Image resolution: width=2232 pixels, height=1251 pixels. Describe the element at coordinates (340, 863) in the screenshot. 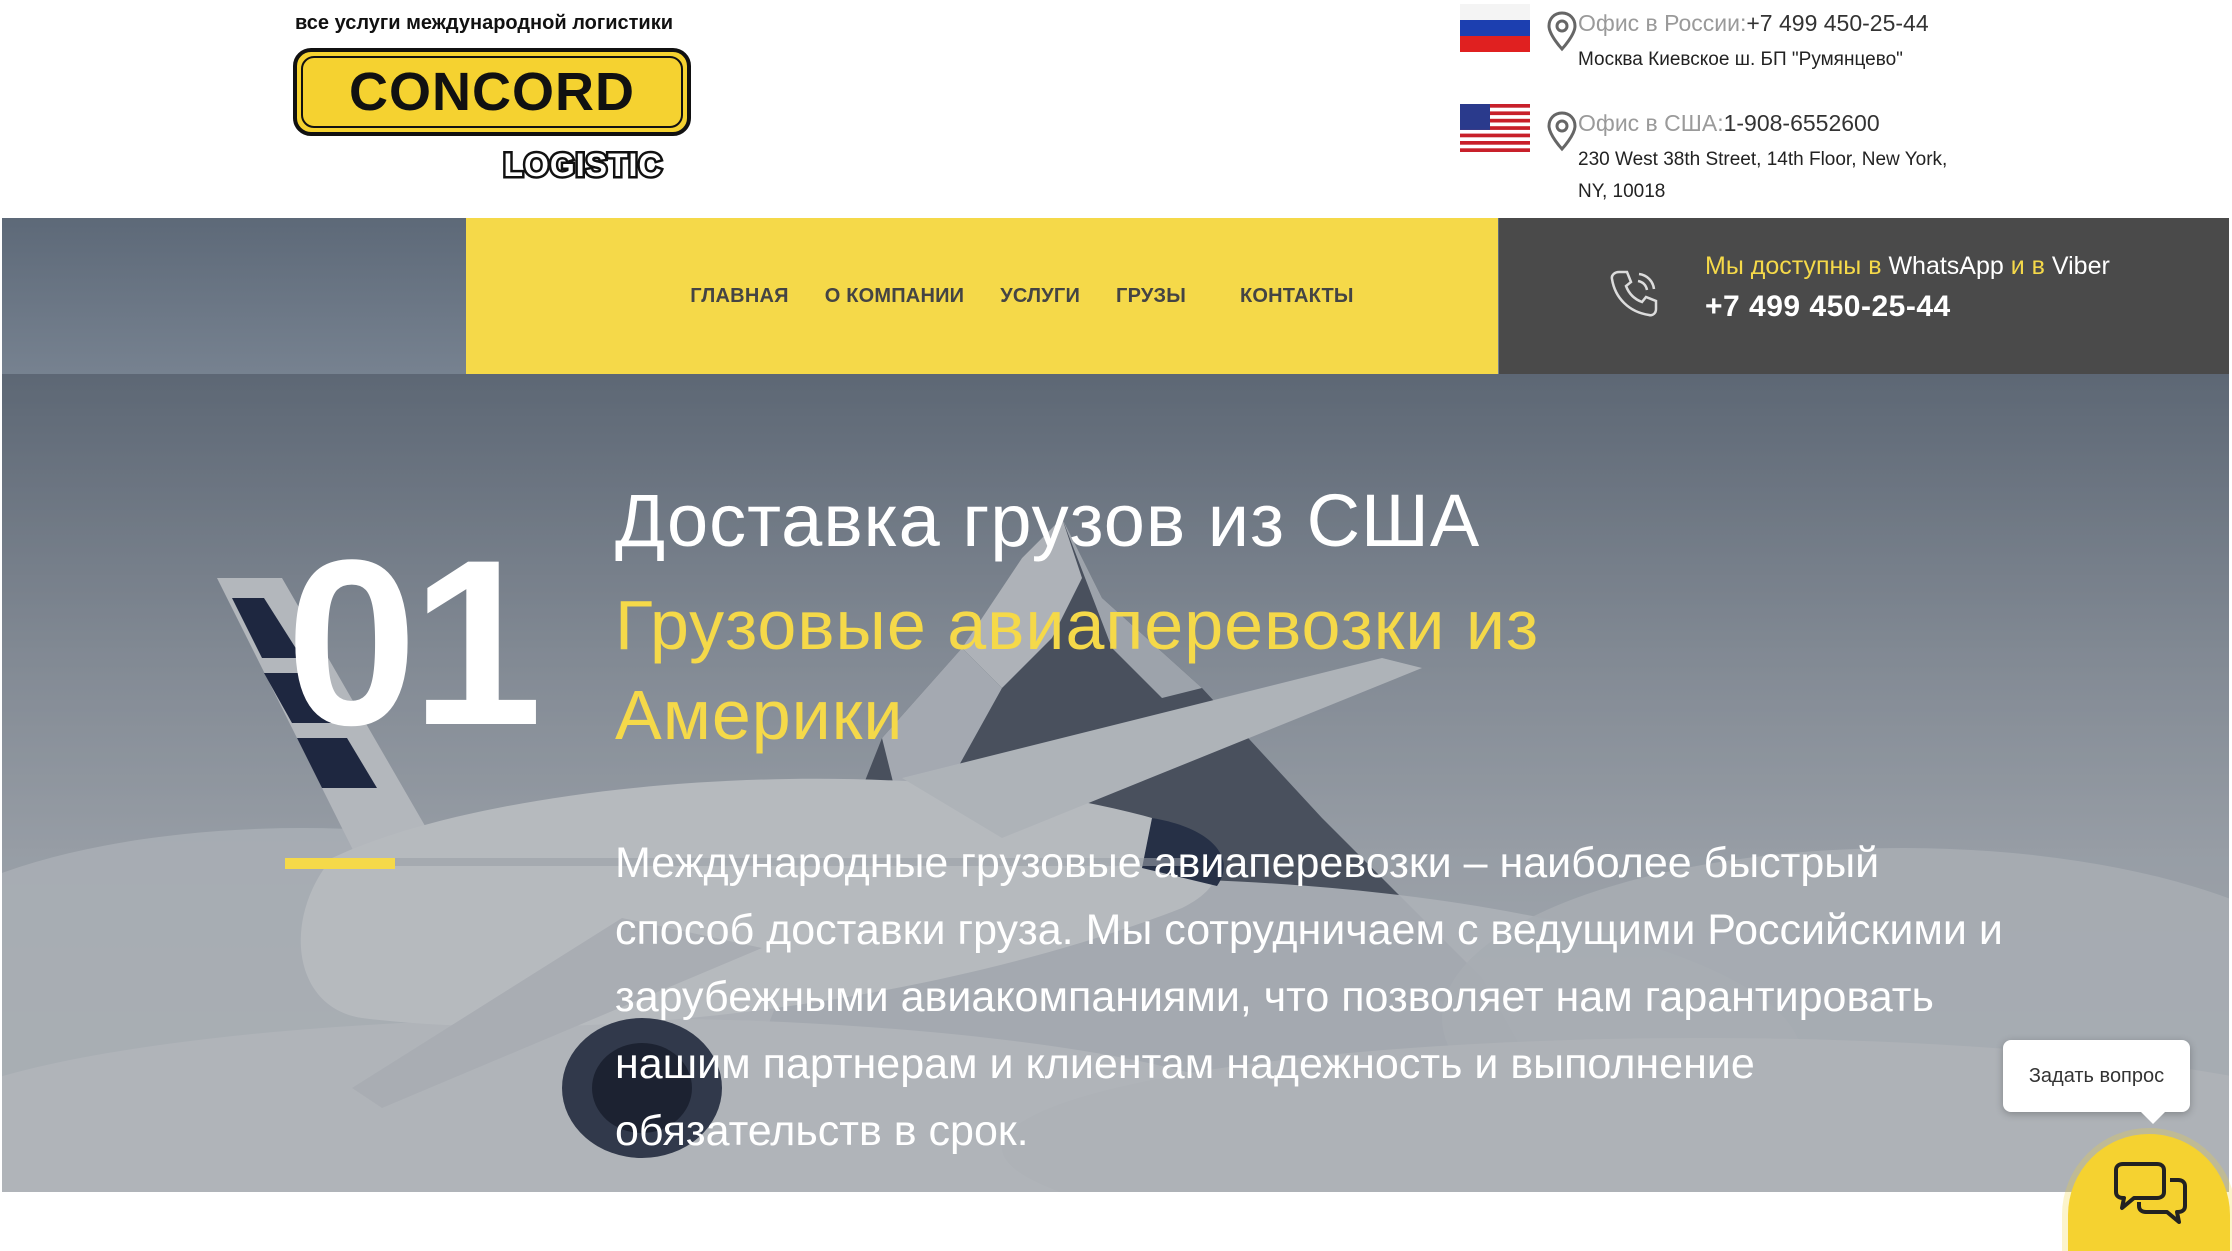

I see `accent-bar` at that location.